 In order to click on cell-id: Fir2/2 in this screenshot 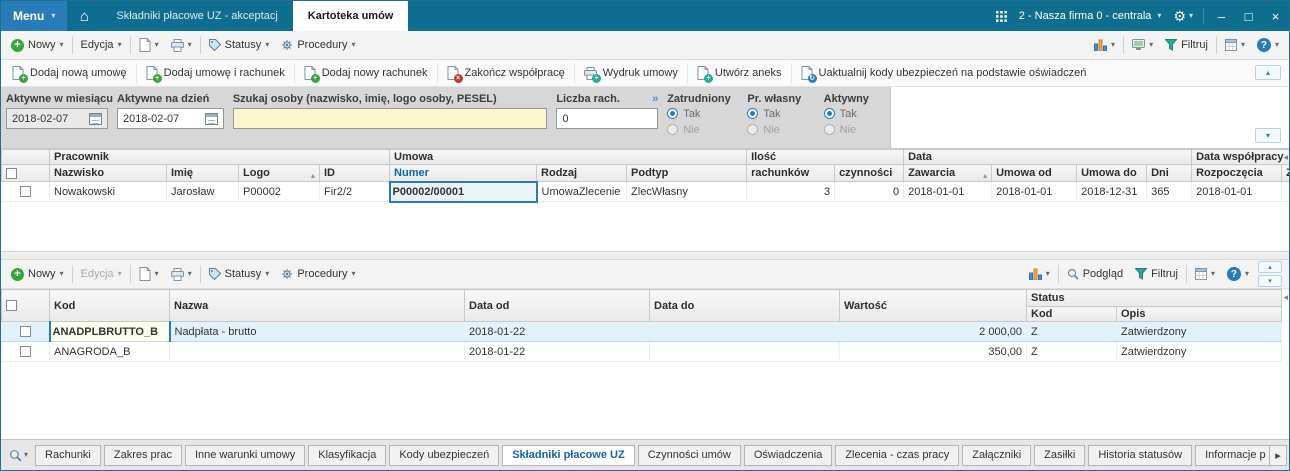, I will do `click(354, 191)`.